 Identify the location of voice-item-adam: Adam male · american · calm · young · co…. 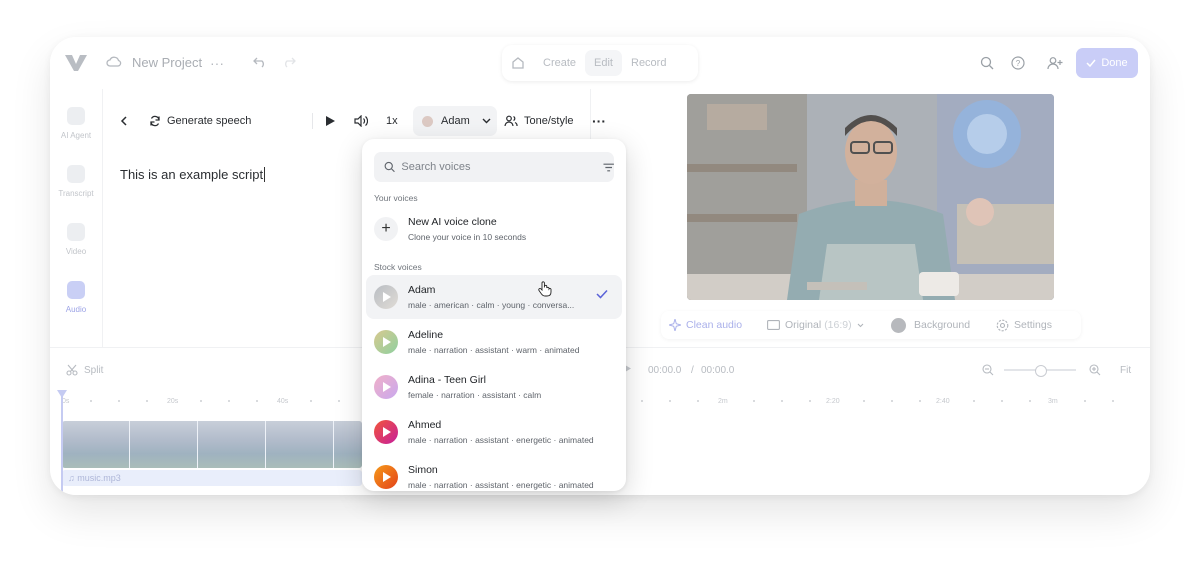
(494, 297).